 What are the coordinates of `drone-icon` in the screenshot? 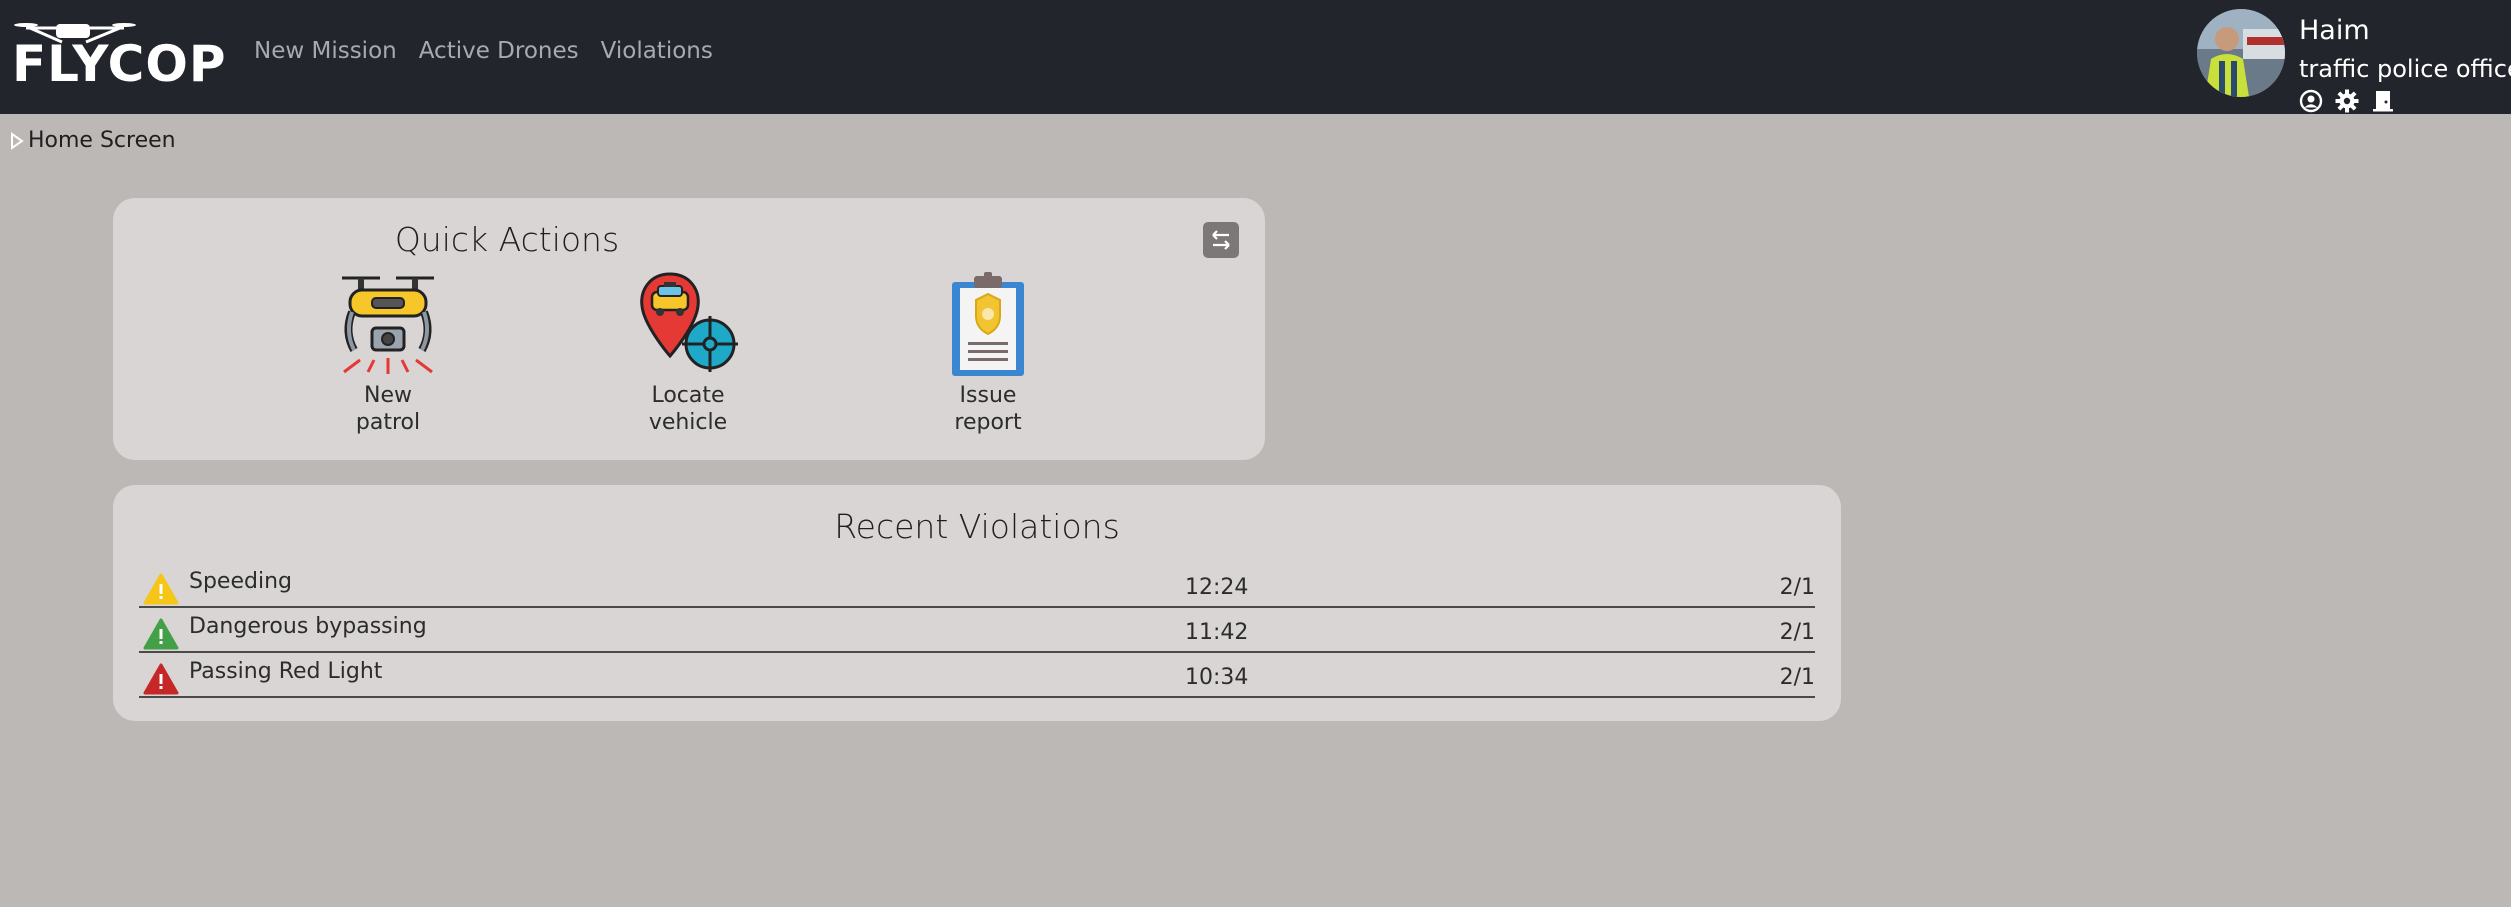 It's located at (388, 325).